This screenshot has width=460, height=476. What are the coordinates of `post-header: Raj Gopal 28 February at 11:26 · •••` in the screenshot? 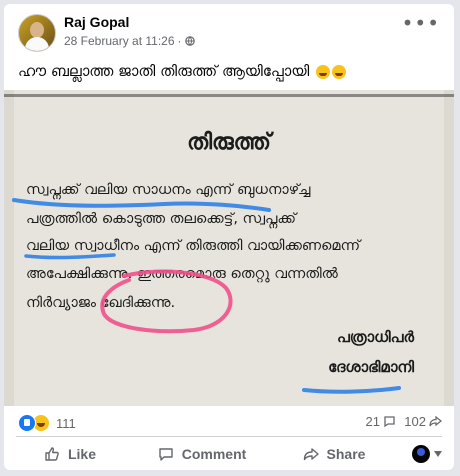 It's located at (229, 30).